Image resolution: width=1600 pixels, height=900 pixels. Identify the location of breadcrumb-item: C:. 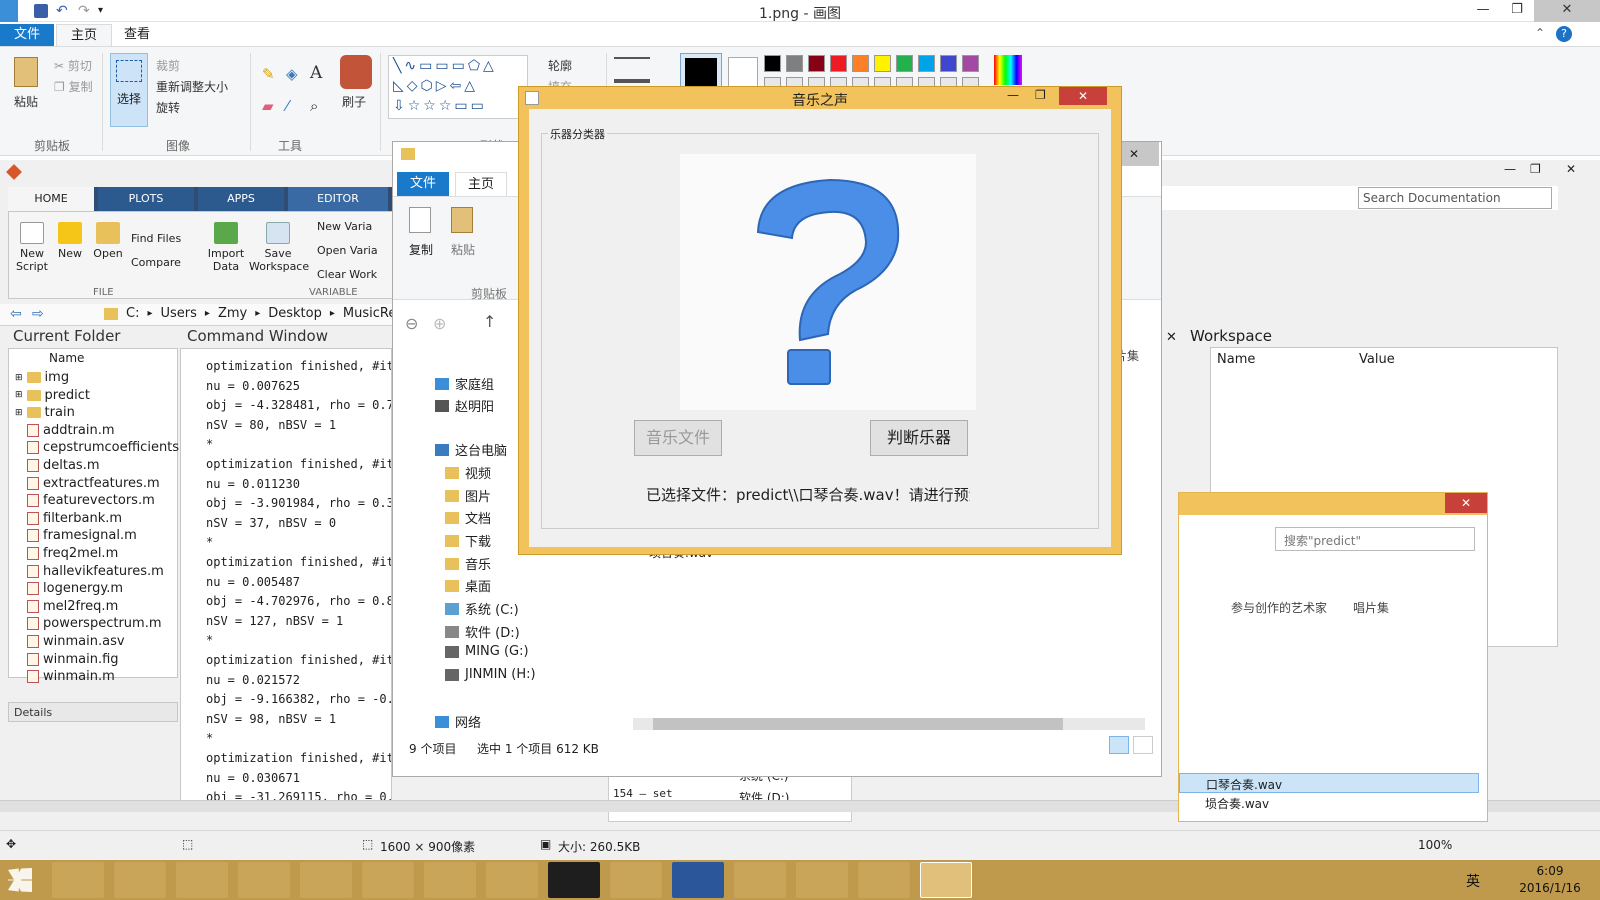
(132, 313).